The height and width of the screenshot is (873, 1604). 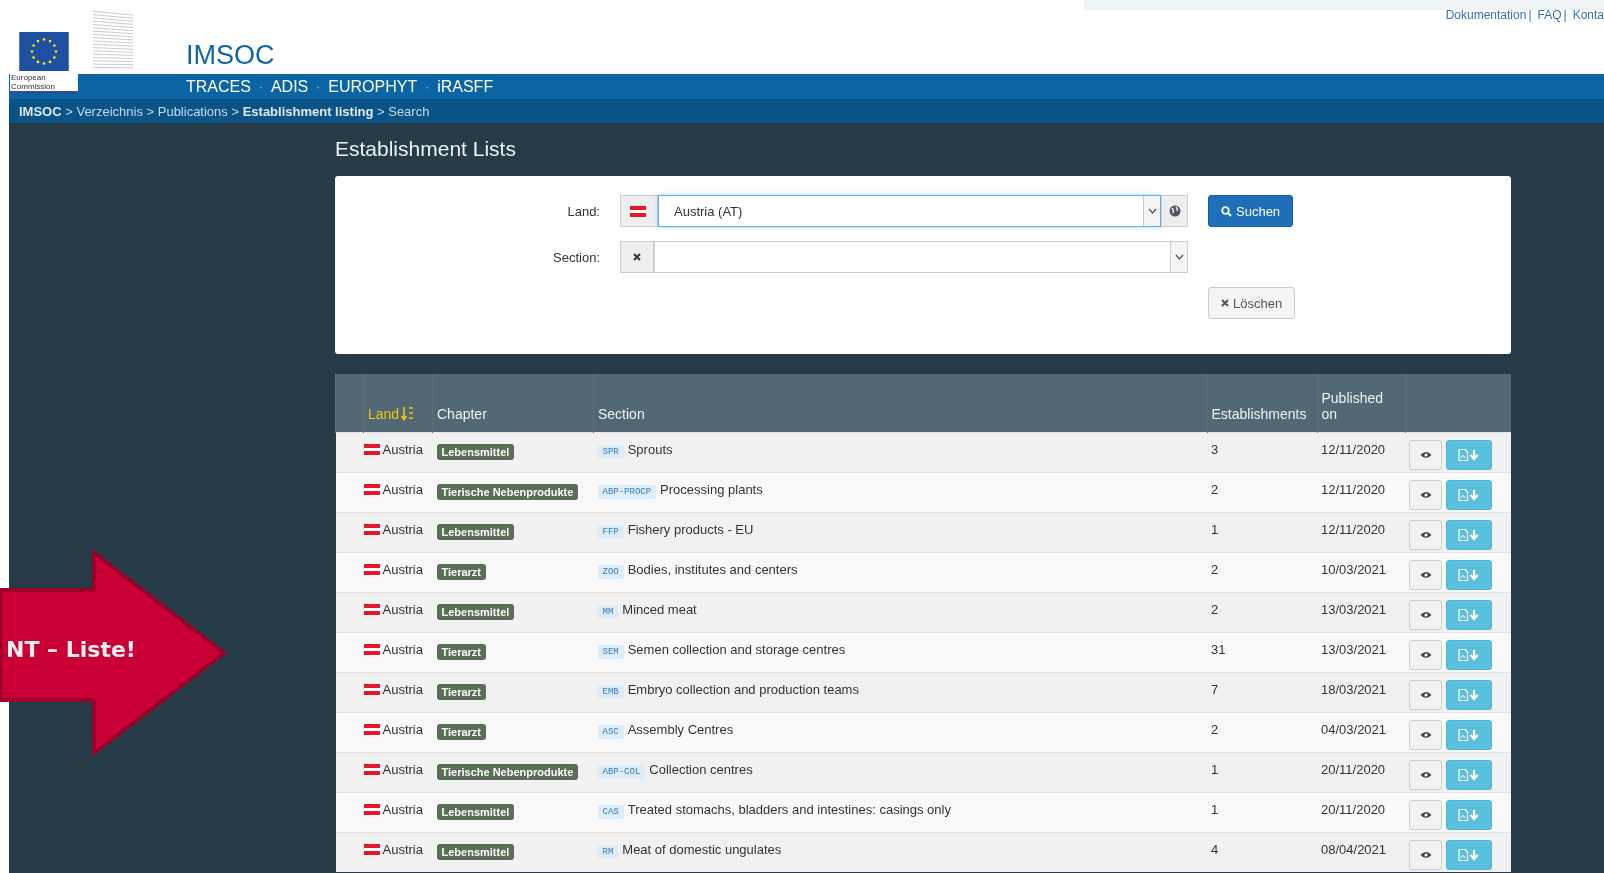 I want to click on section-name: Semen collection and storage centres, so click(x=736, y=649).